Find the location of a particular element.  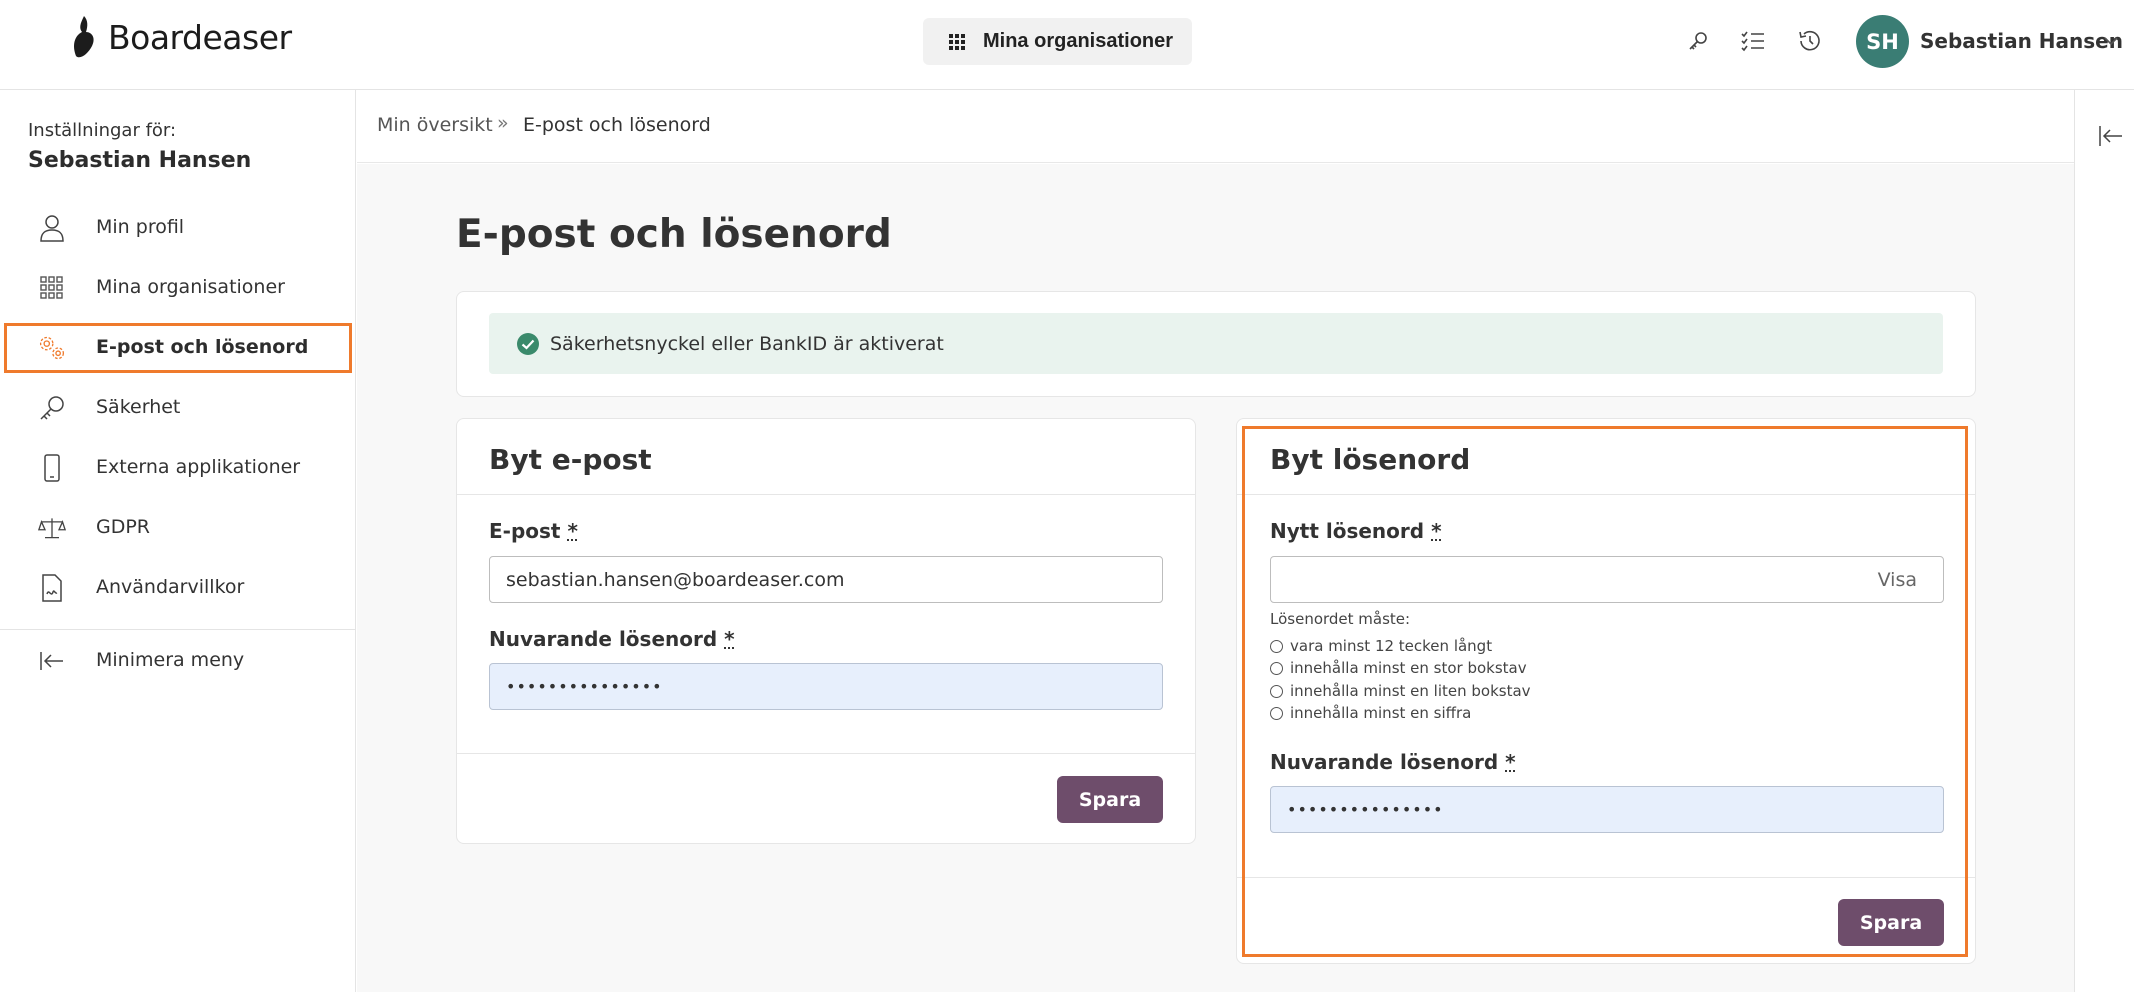

sidebar-item-label: Säkerhet is located at coordinates (138, 407).